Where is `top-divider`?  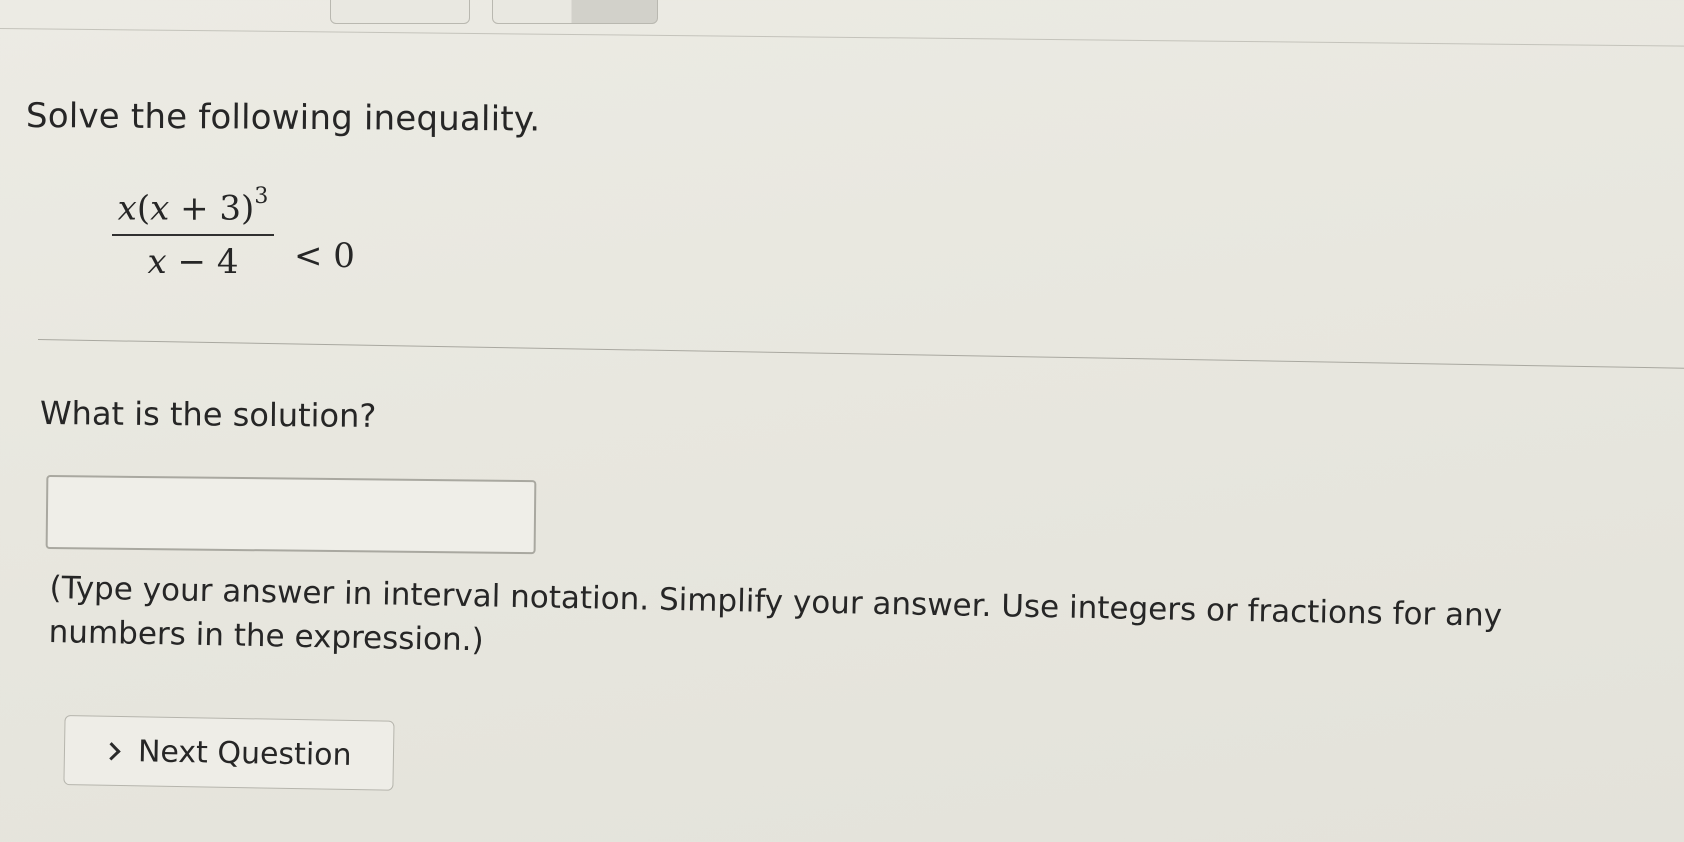
top-divider is located at coordinates (842, 37).